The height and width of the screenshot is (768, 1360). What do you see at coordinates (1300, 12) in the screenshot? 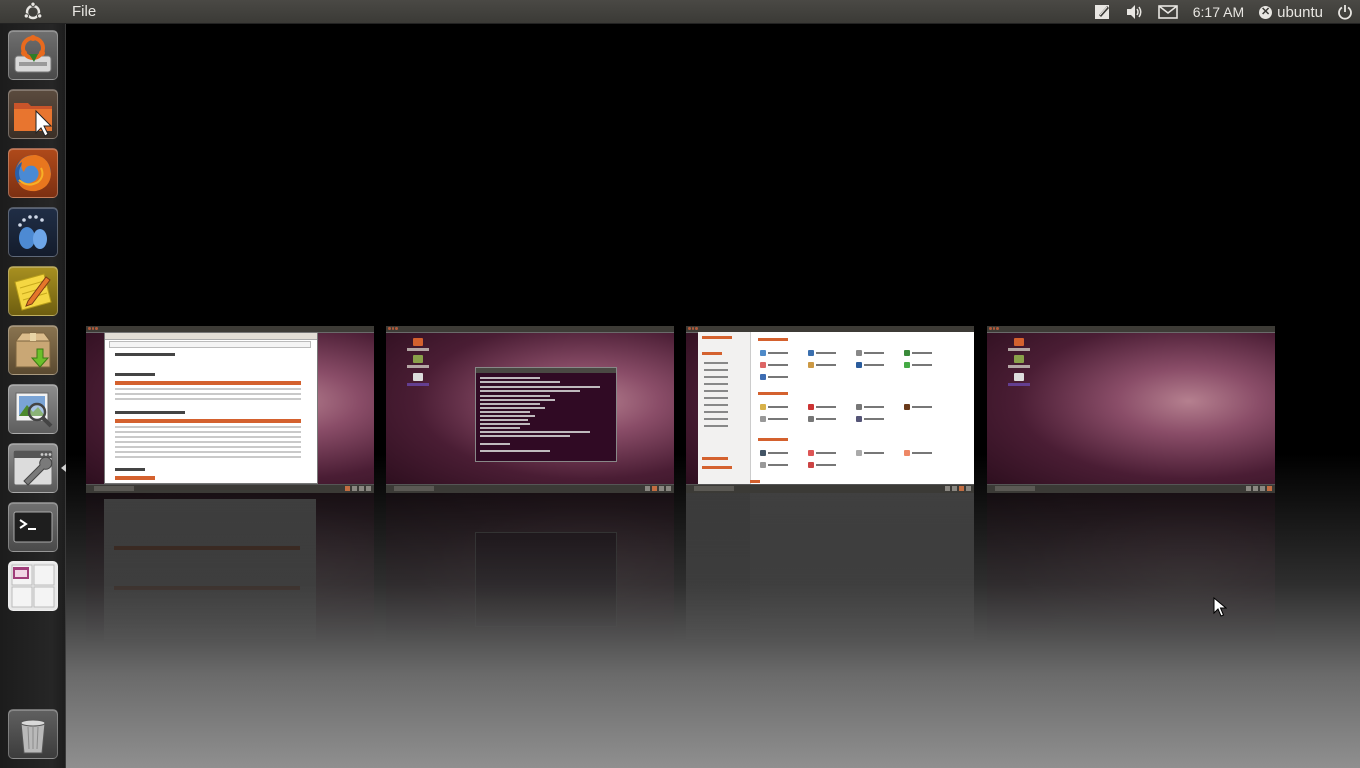
I see `user-name: ubuntu` at bounding box center [1300, 12].